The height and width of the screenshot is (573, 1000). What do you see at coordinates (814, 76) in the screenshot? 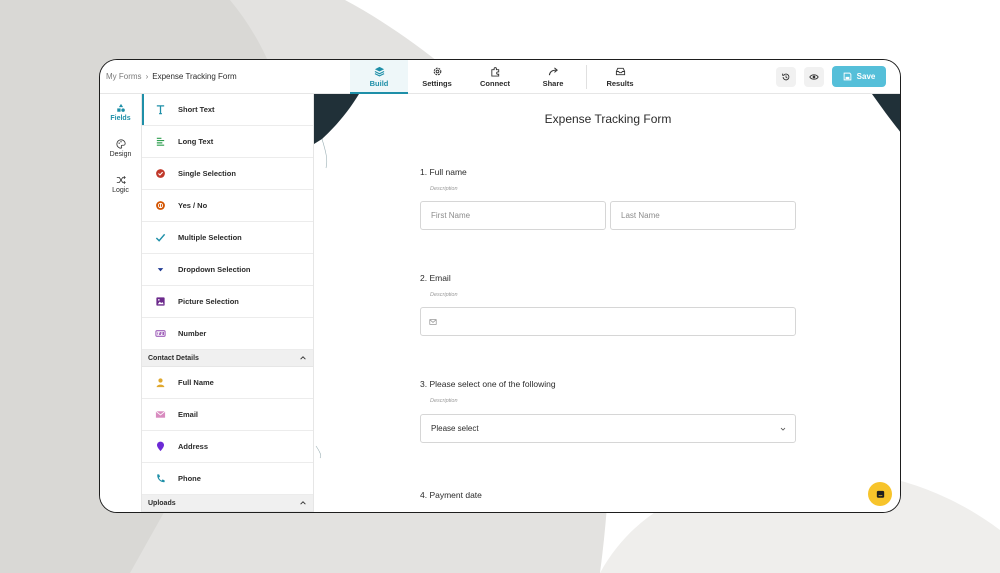
I see `preview-button` at bounding box center [814, 76].